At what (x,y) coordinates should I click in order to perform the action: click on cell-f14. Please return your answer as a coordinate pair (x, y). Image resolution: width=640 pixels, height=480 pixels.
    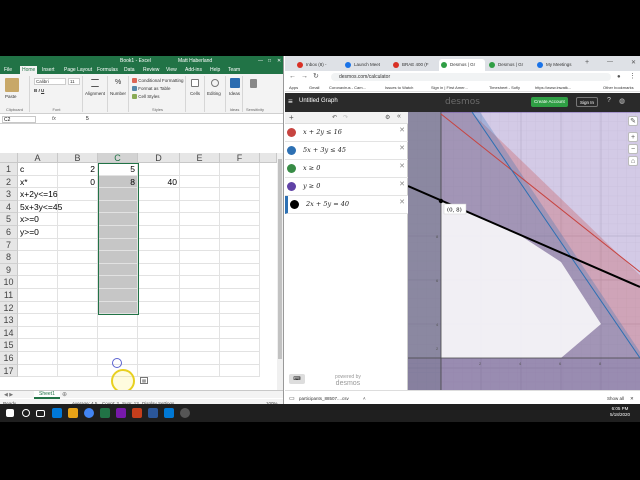
    Looking at the image, I should click on (240, 333).